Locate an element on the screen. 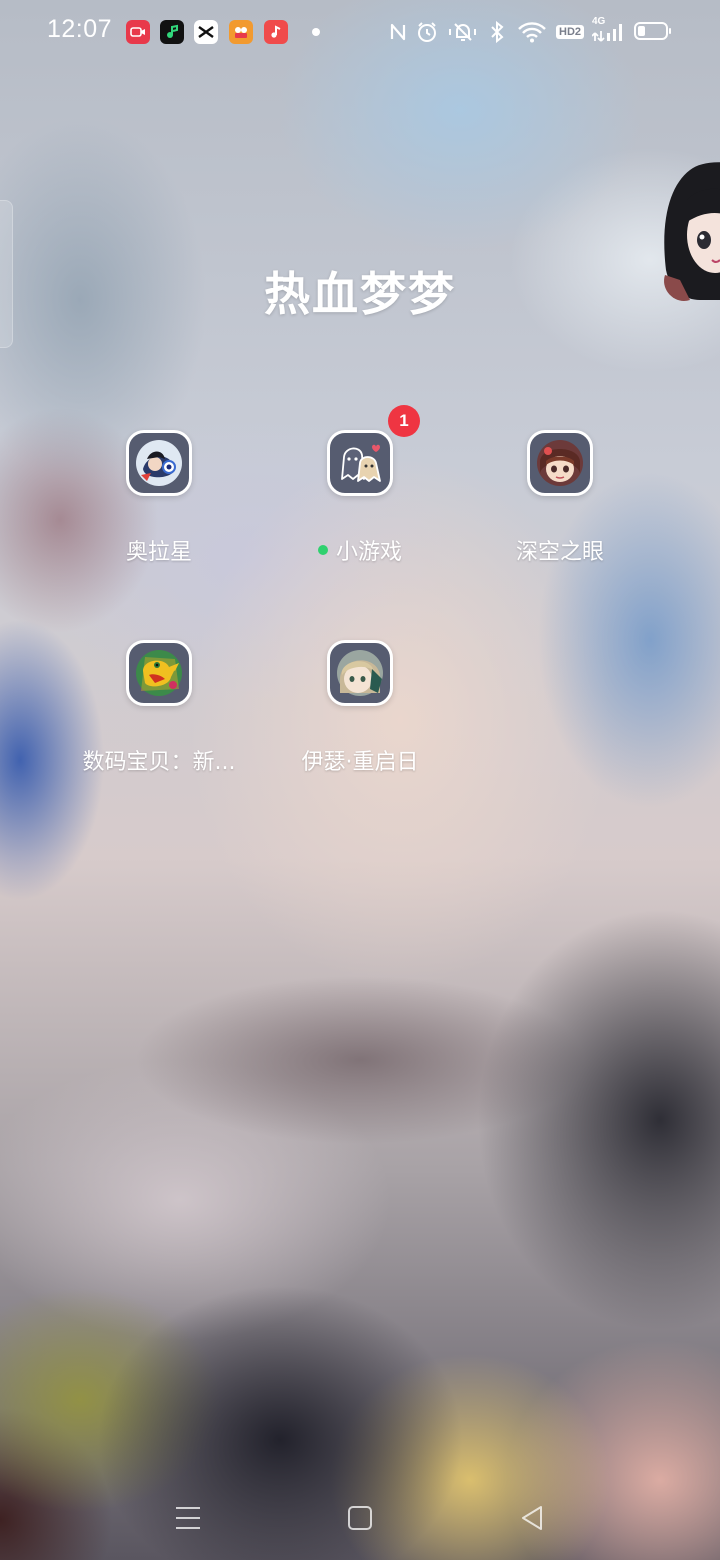 The width and height of the screenshot is (720, 1560). navigation-bar is located at coordinates (360, 1520).